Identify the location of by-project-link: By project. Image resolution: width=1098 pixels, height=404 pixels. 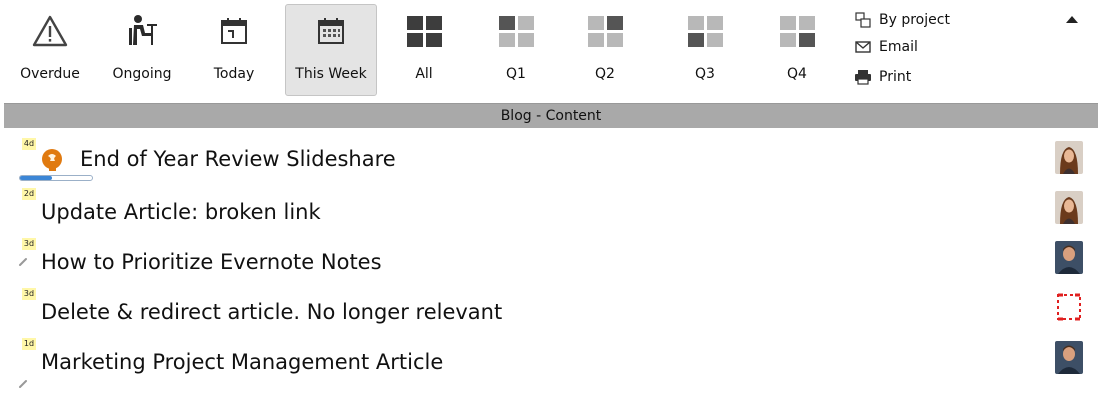
(901, 20).